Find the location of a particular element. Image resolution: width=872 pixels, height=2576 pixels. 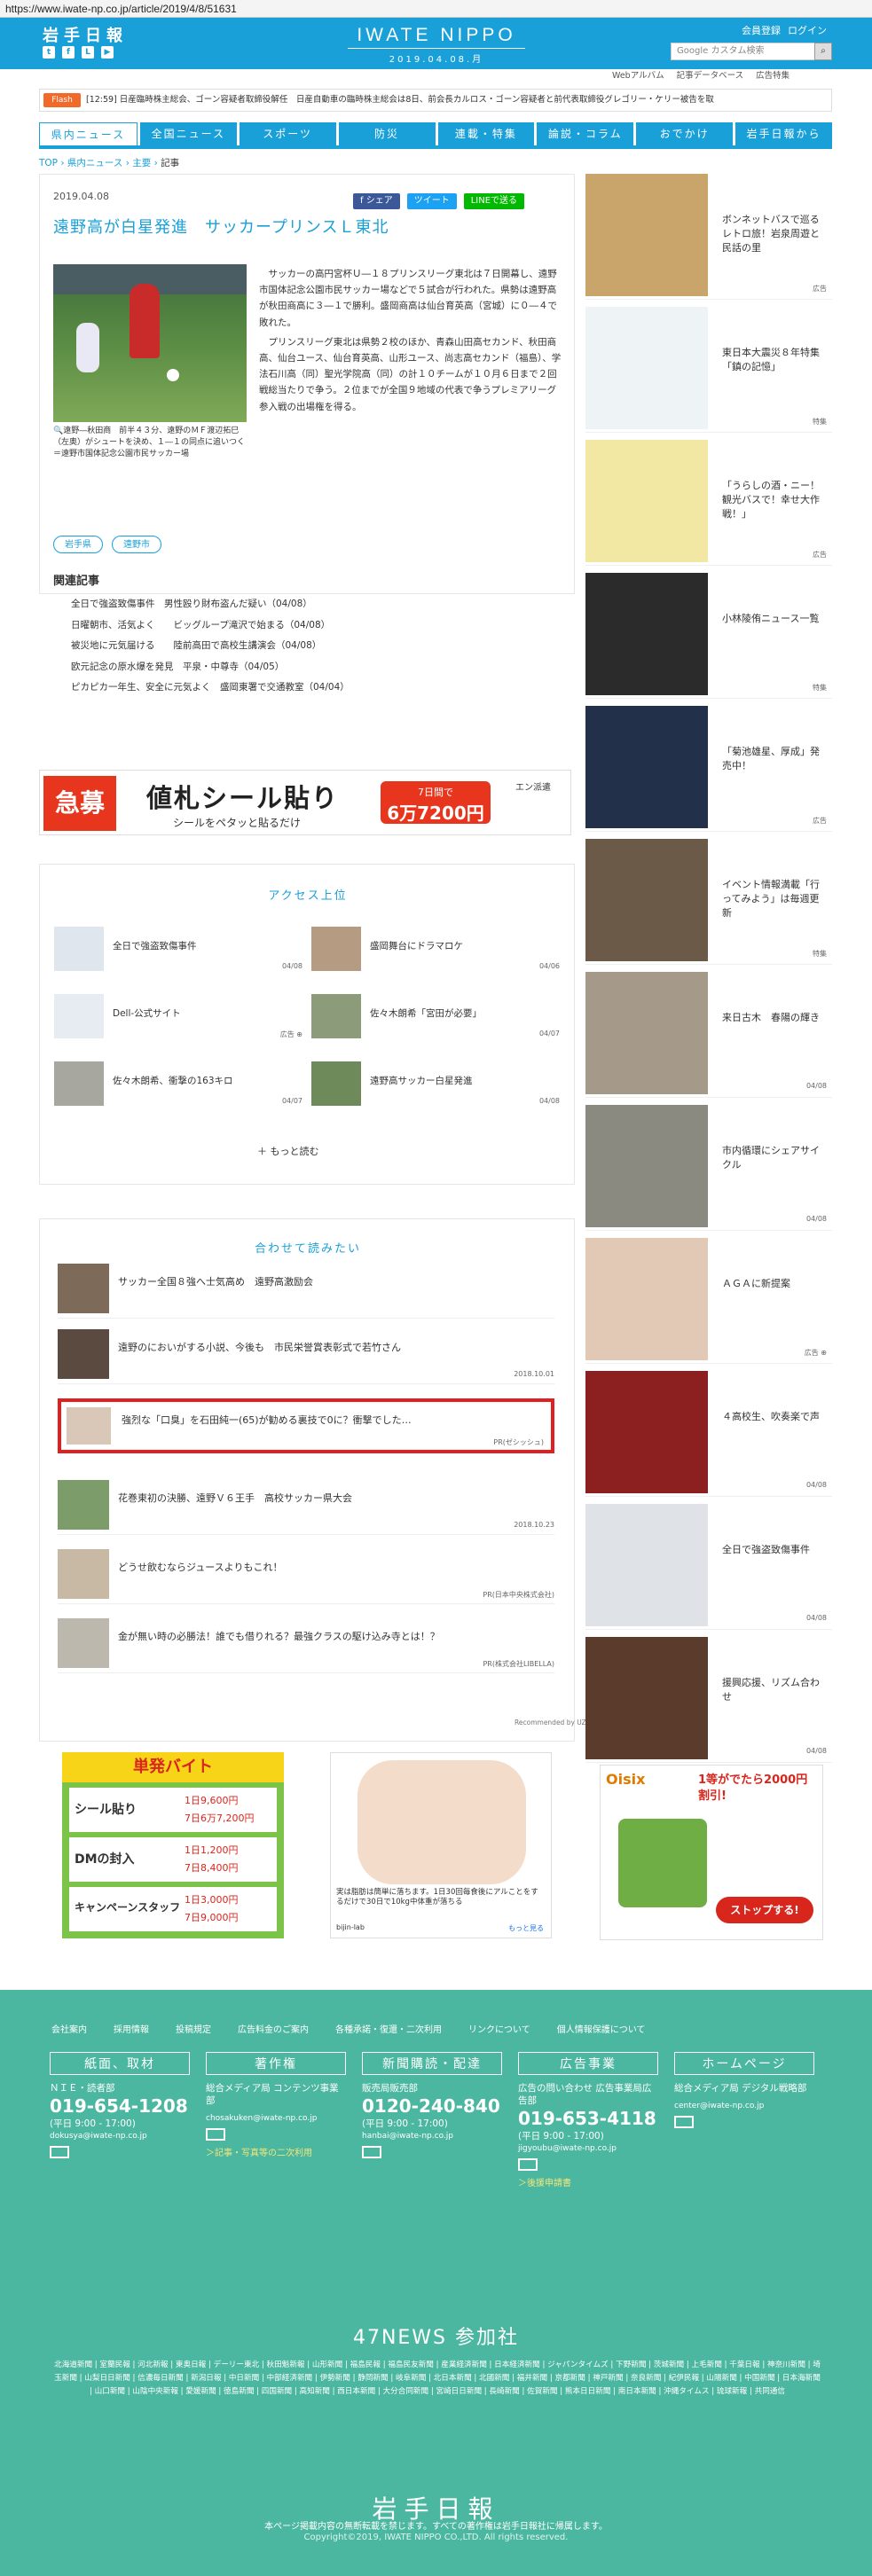

breadcrumb-top: TOP is located at coordinates (48, 163).